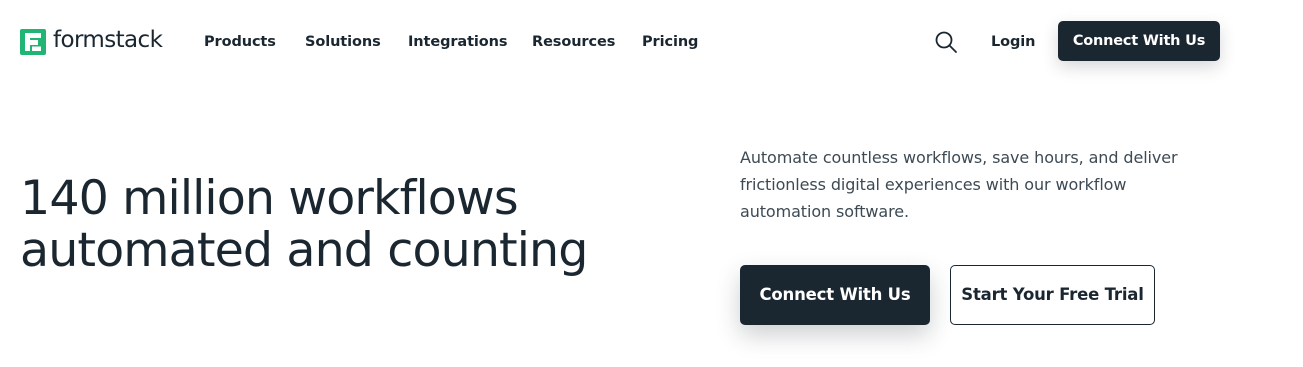 The height and width of the screenshot is (367, 1303). I want to click on login-link: Login, so click(1013, 42).